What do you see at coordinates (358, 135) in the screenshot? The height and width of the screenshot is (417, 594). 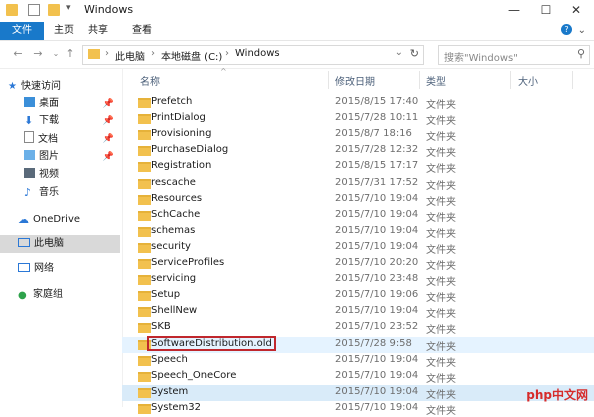 I see `file-row: Provisioning 2015/8/7 18:16 文件夹` at bounding box center [358, 135].